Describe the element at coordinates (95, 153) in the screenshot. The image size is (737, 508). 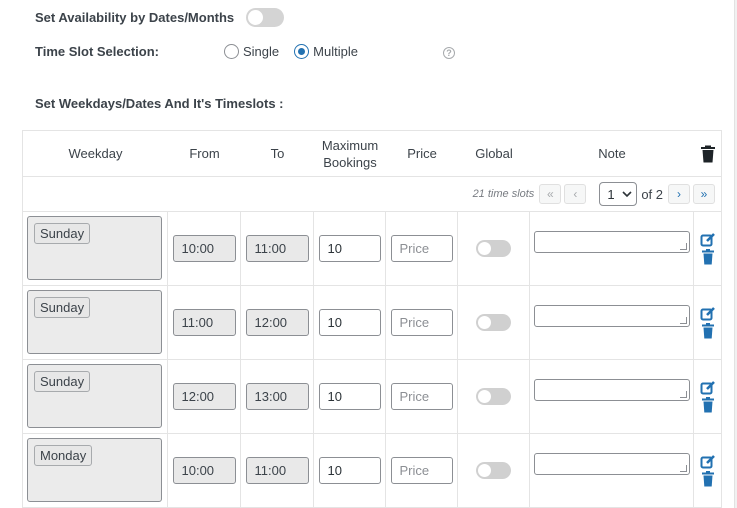
I see `col-weekday: Weekday` at that location.